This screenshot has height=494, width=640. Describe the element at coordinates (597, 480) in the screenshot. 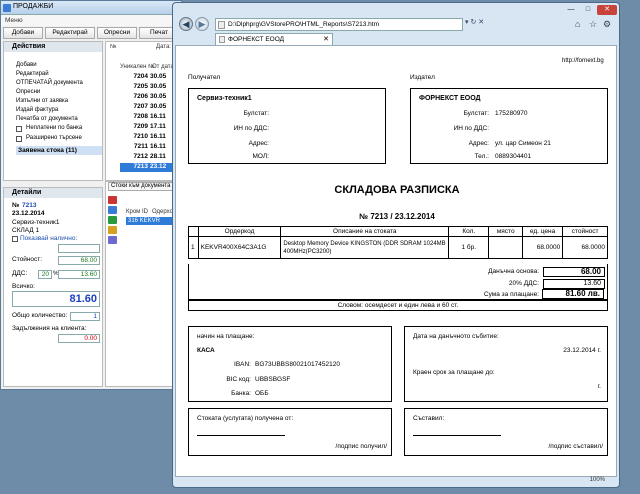

I see `zoom-level: 100%` at that location.